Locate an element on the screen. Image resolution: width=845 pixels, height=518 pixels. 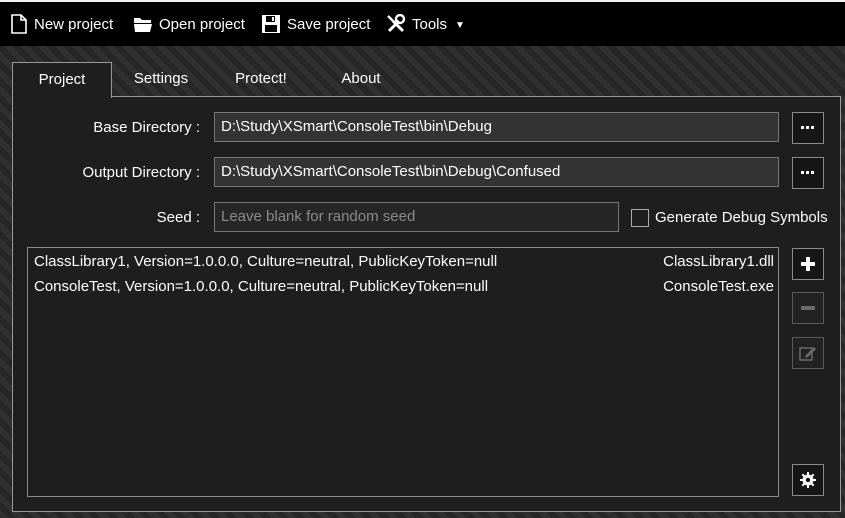
remove-module-button is located at coordinates (808, 308).